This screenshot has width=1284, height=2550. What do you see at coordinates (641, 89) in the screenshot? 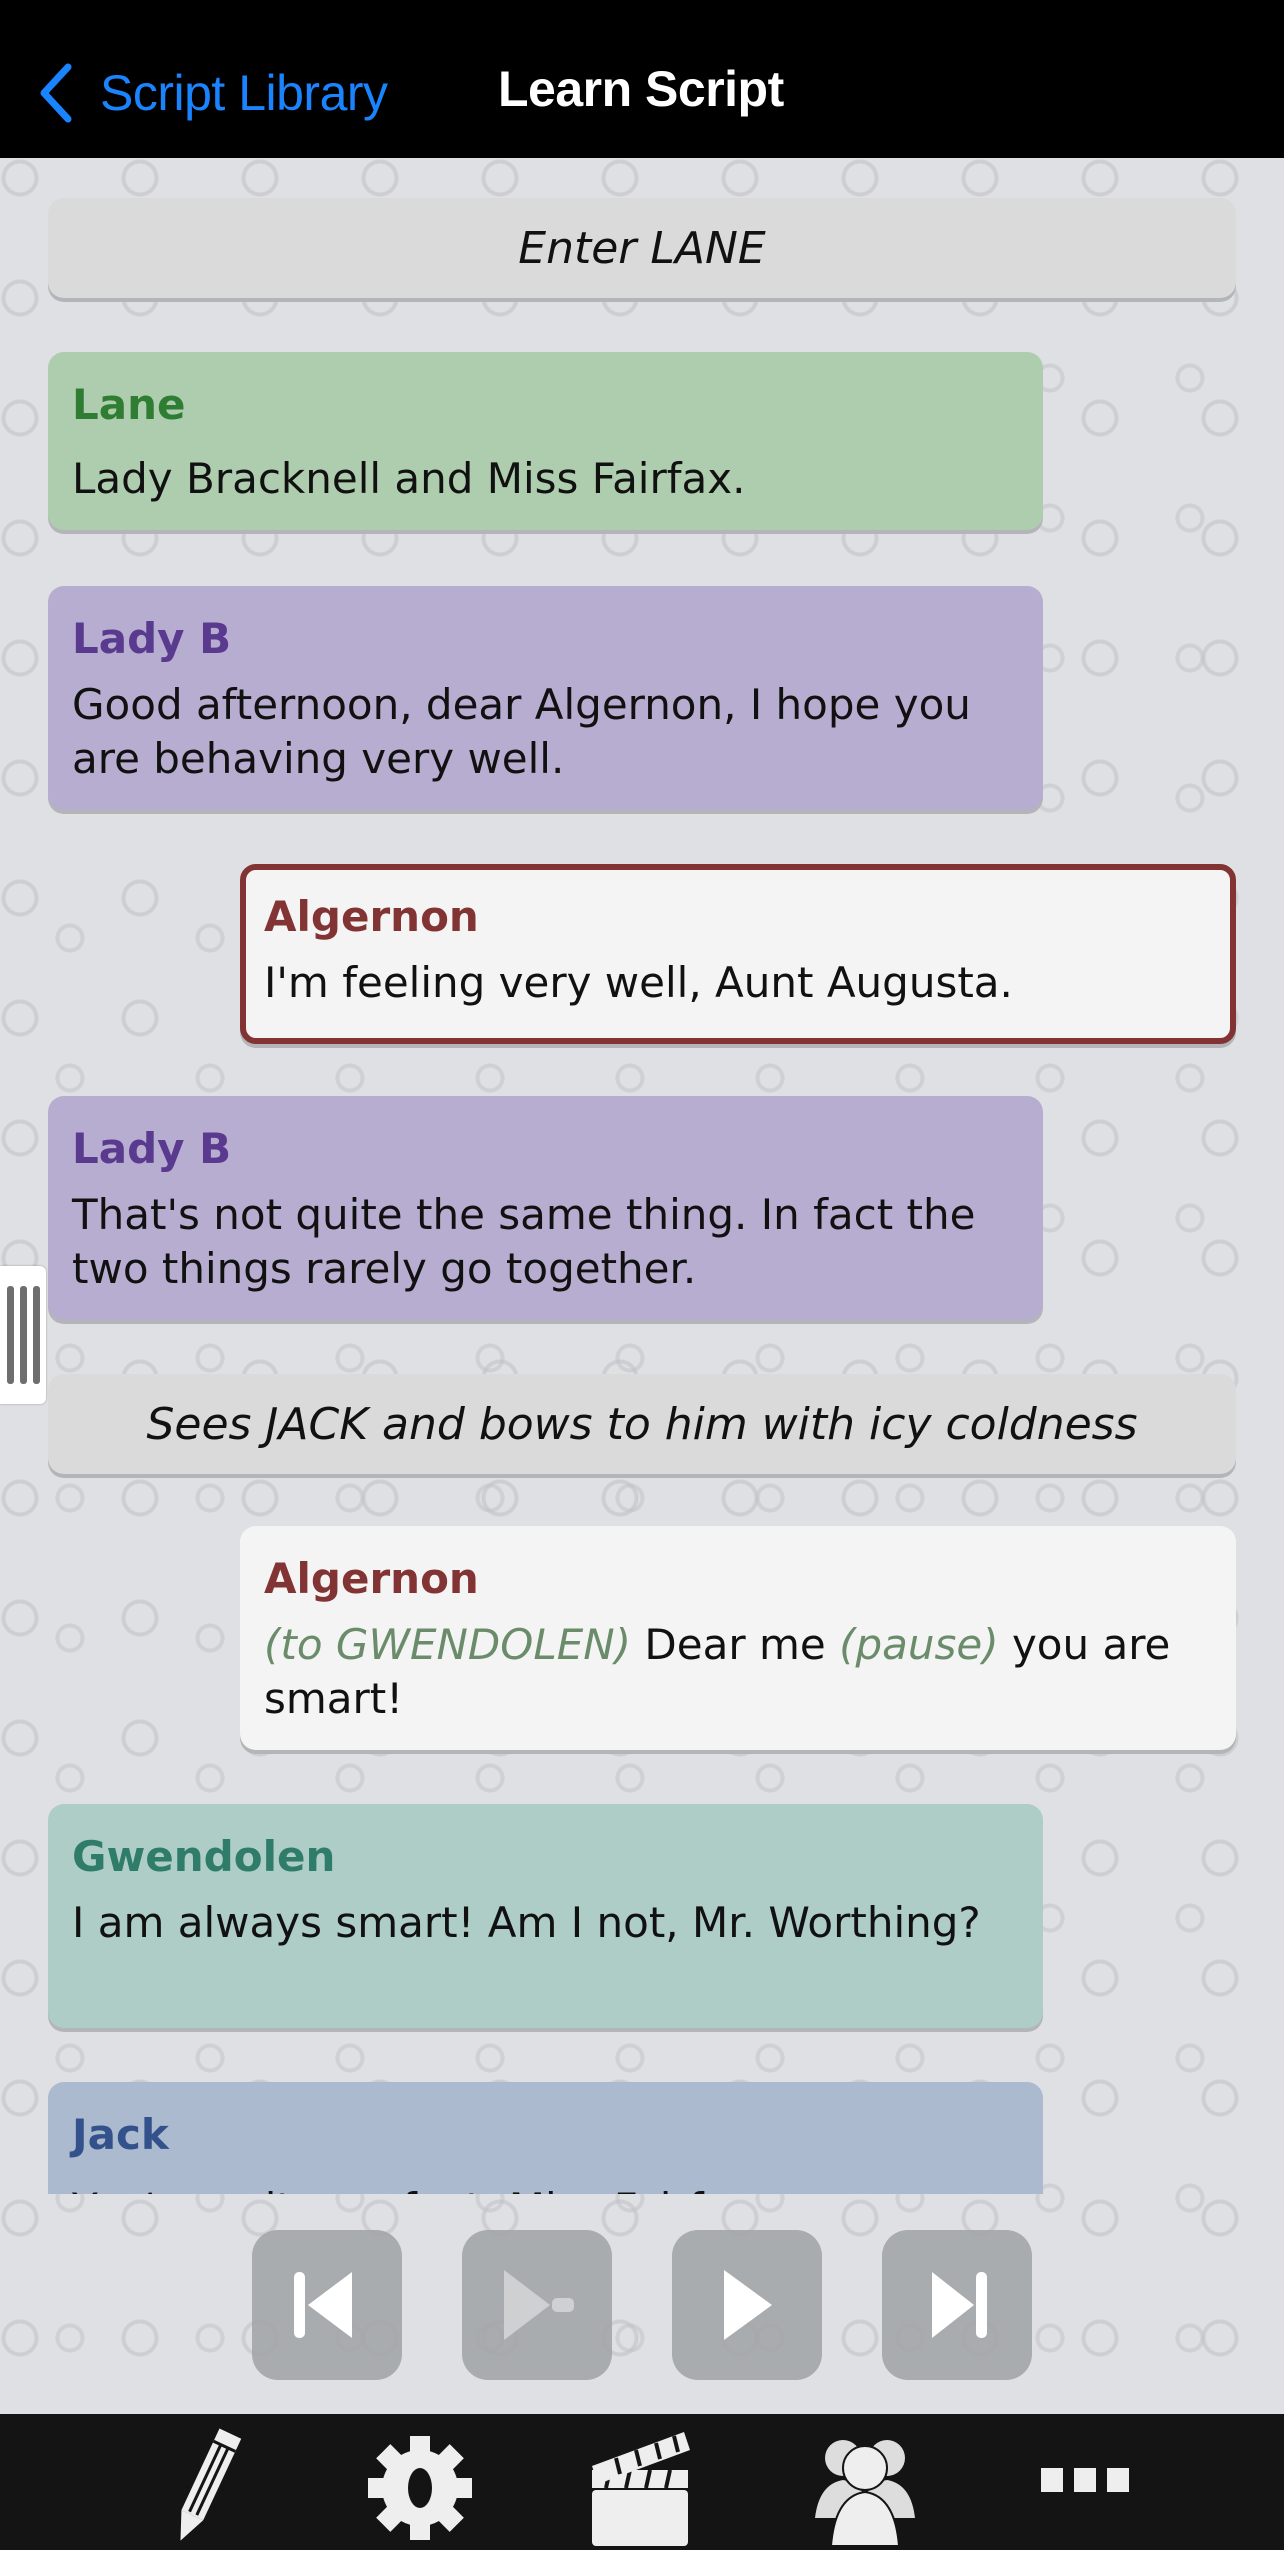
I see `page-title: Learn Script` at bounding box center [641, 89].